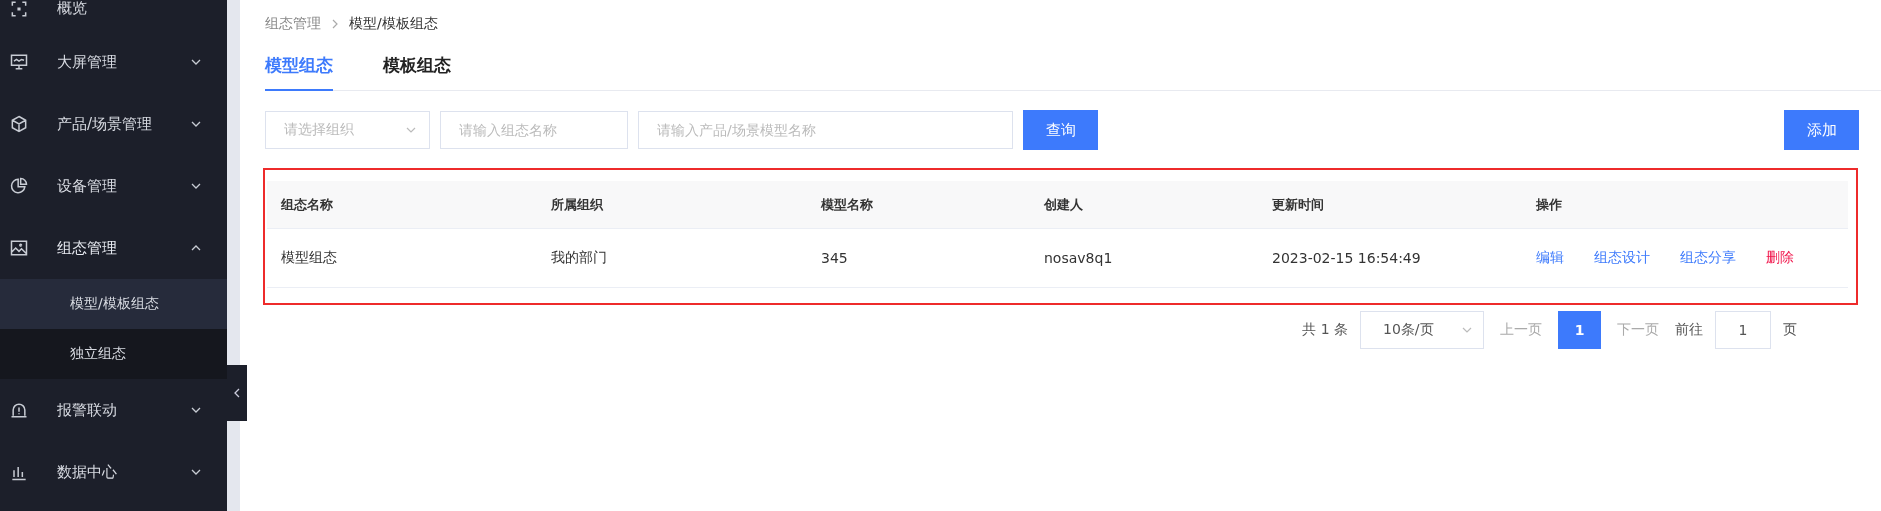 The height and width of the screenshot is (511, 1881). I want to click on table-cell-text: 我的部门, so click(579, 258).